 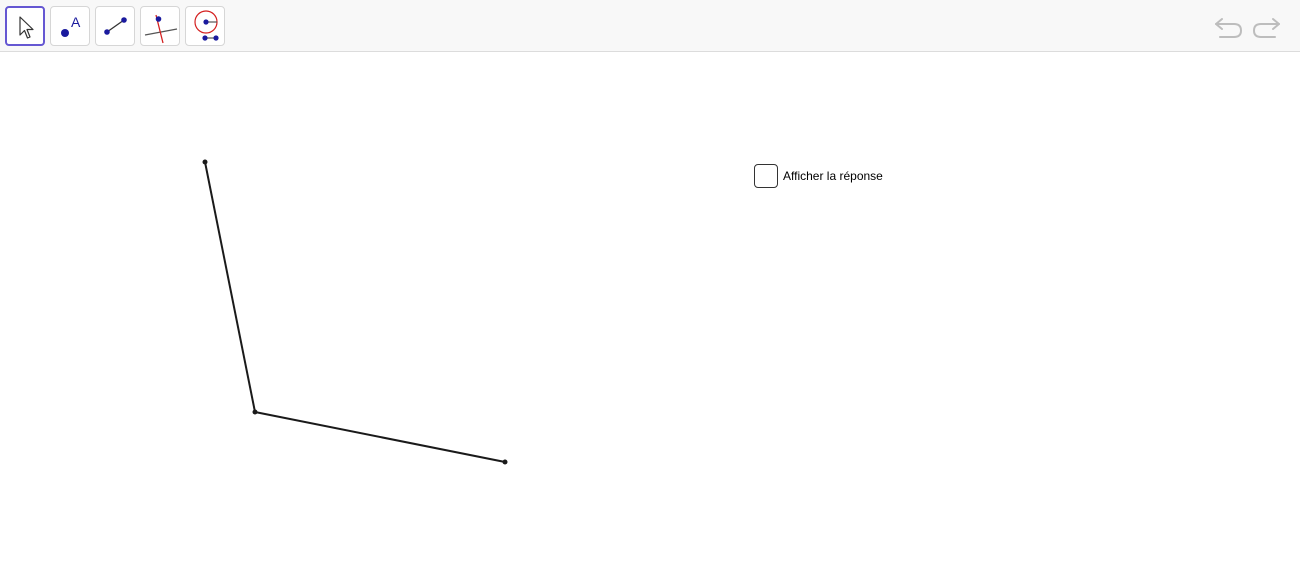 I want to click on redo-icon, so click(x=1266, y=28).